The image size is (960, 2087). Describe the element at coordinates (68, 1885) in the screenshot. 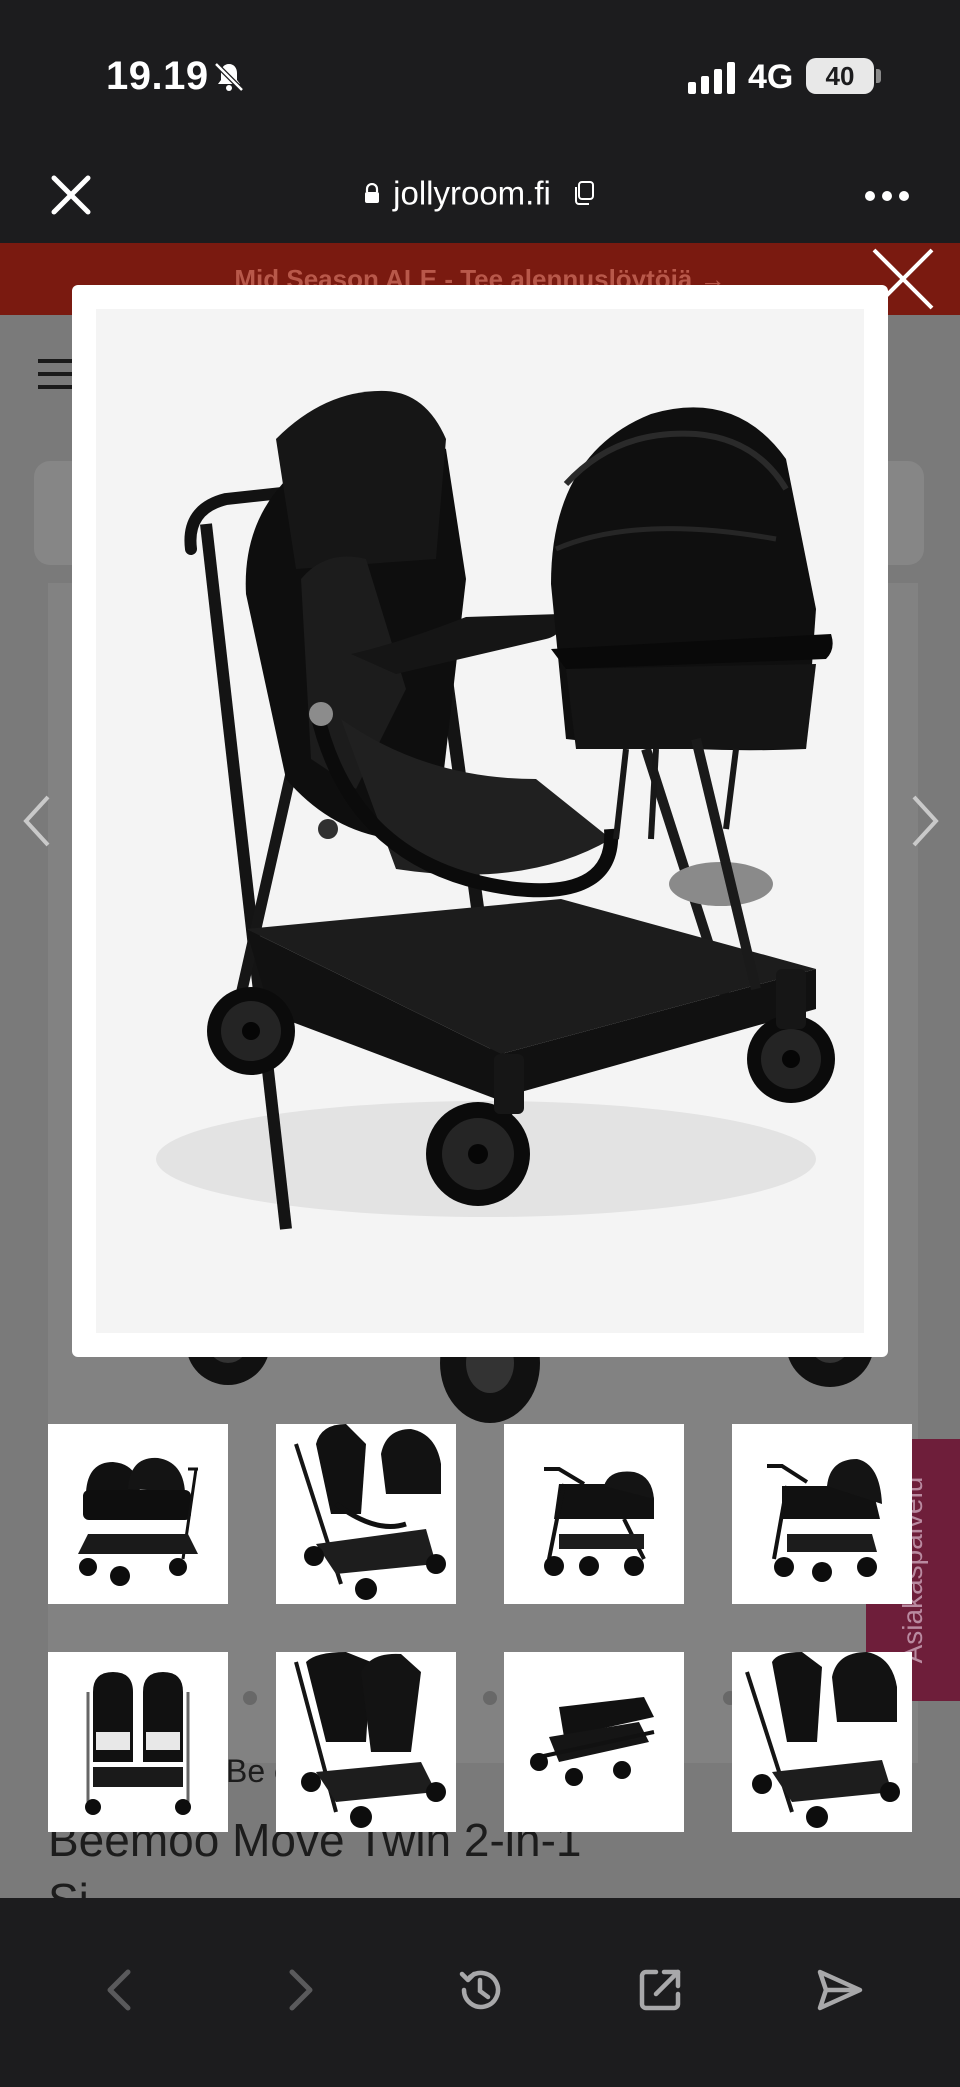

I see `product-title-line2: Si` at that location.